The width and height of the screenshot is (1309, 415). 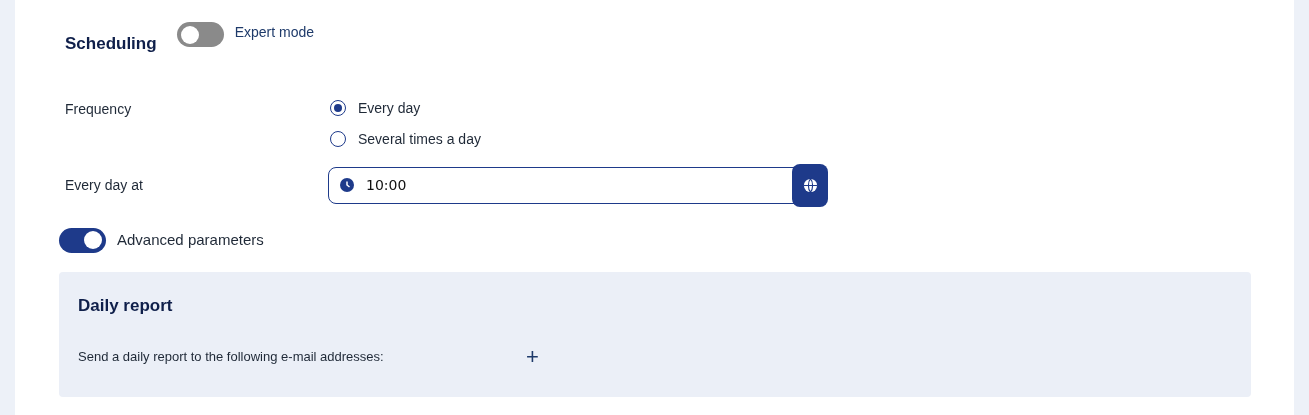 I want to click on field-label: Frequency, so click(x=99, y=109).